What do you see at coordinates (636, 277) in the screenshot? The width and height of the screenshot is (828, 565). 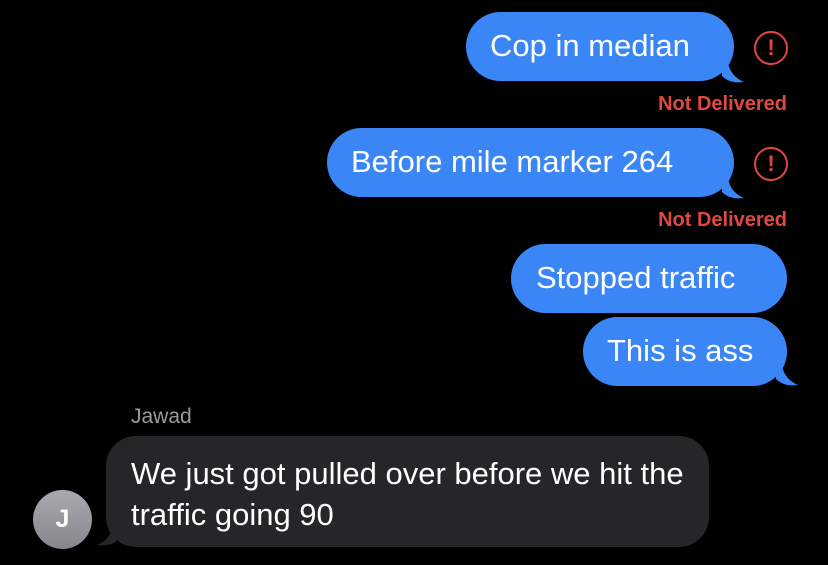 I see `message-text: Stopped traffic` at bounding box center [636, 277].